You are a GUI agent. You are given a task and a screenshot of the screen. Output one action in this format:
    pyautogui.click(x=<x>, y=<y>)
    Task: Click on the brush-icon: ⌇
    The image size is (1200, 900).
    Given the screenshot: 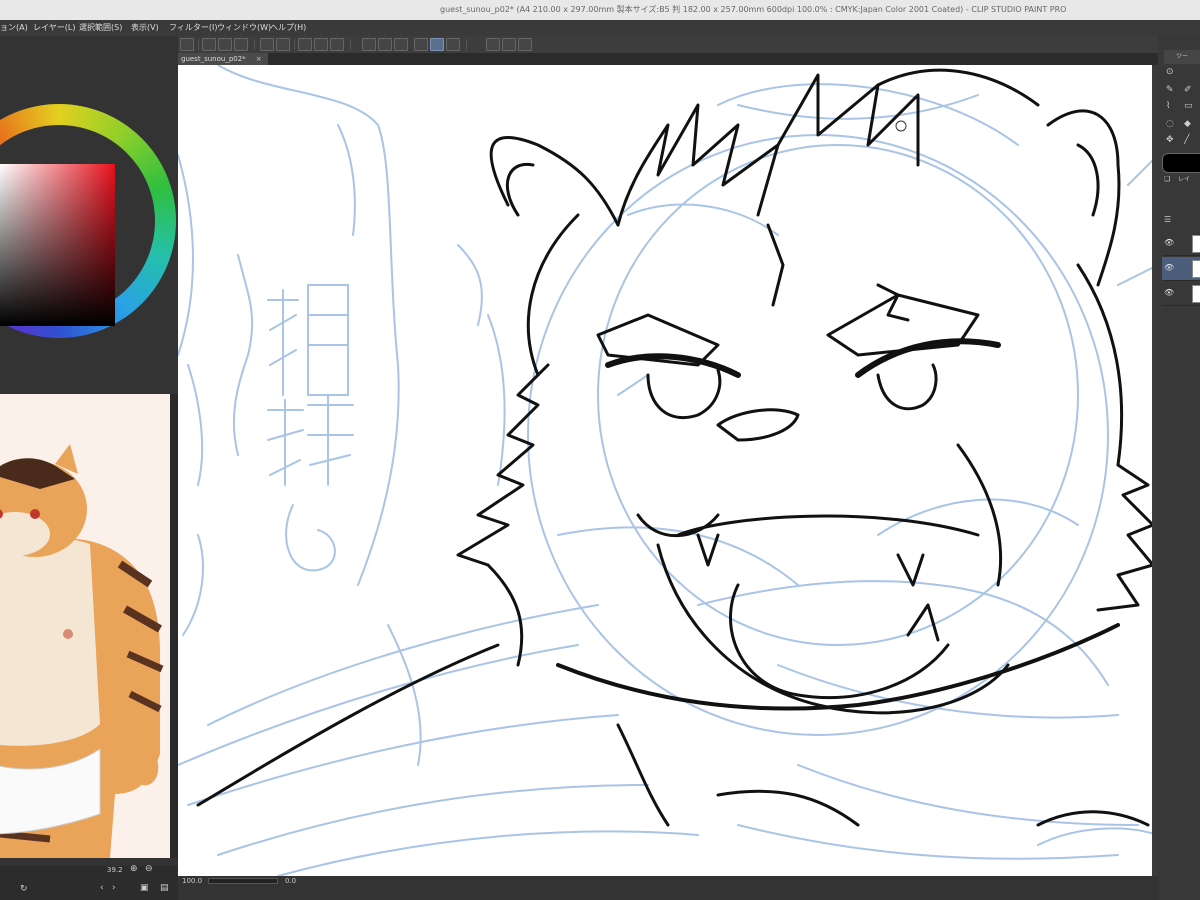 What is the action you would take?
    pyautogui.click(x=1168, y=106)
    